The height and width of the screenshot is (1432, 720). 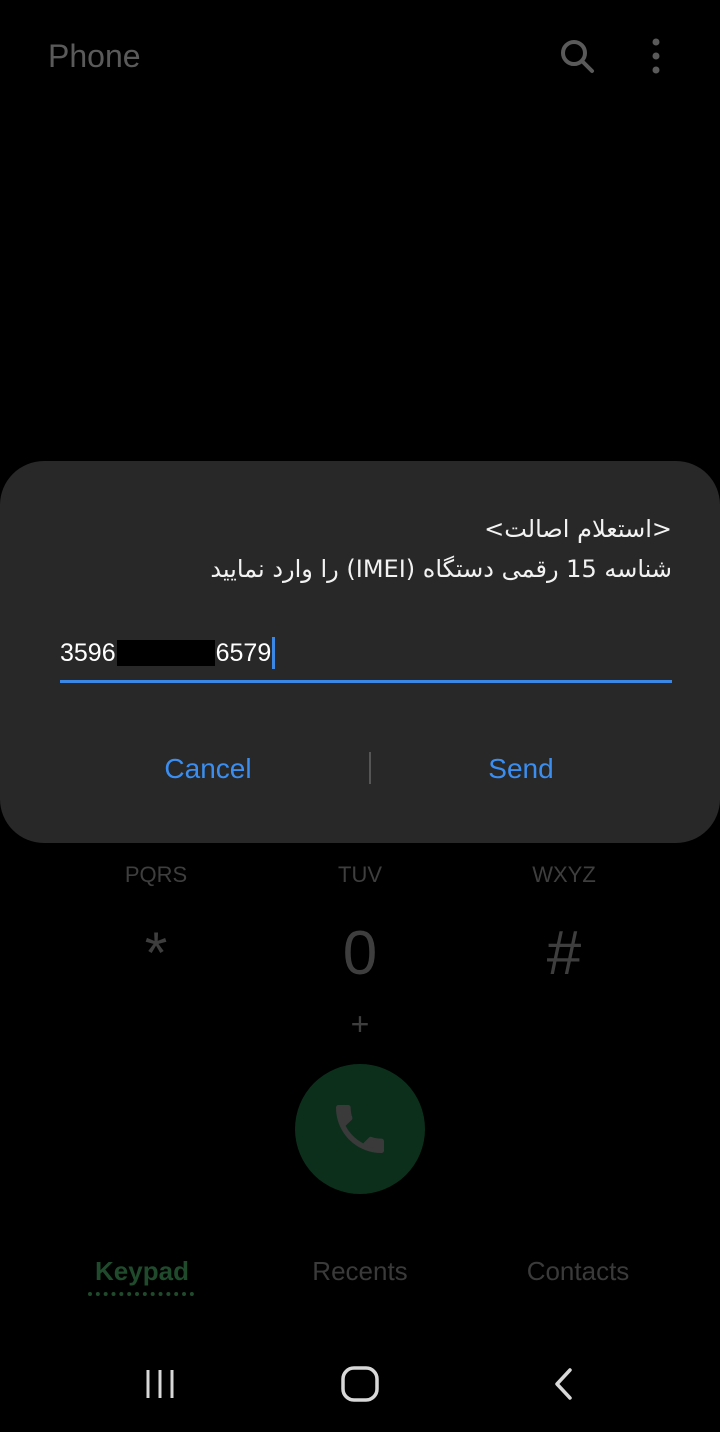 I want to click on home-icon, so click(x=360, y=1384).